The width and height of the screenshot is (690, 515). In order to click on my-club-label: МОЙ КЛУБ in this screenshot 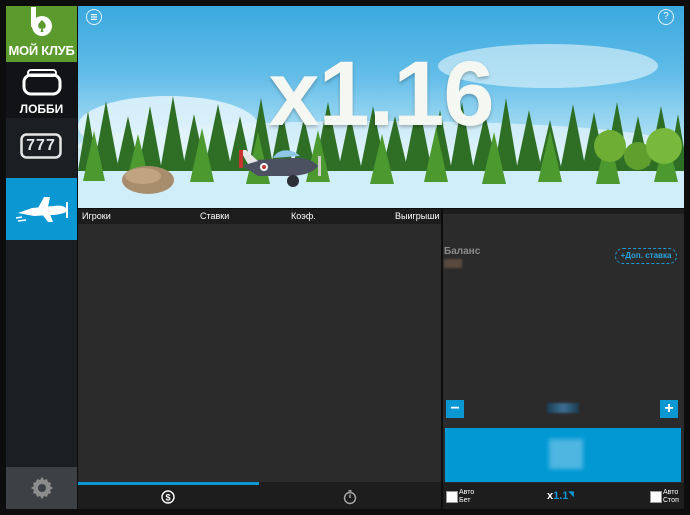, I will do `click(41, 50)`.